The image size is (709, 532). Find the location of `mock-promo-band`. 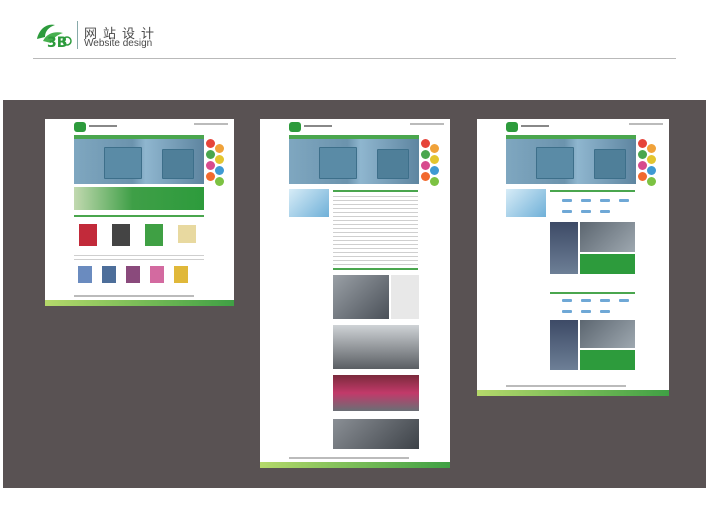

mock-promo-band is located at coordinates (139, 198).